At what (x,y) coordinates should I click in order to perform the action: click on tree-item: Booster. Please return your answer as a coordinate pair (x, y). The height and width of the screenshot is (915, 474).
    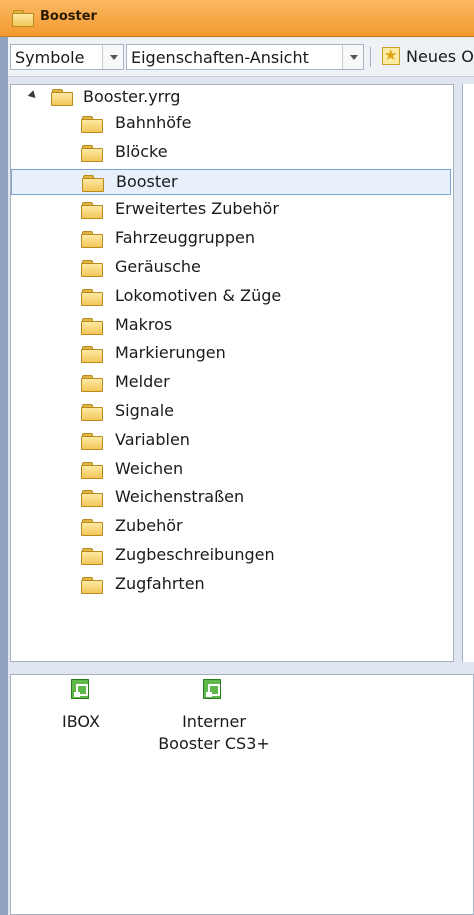
    Looking at the image, I should click on (231, 181).